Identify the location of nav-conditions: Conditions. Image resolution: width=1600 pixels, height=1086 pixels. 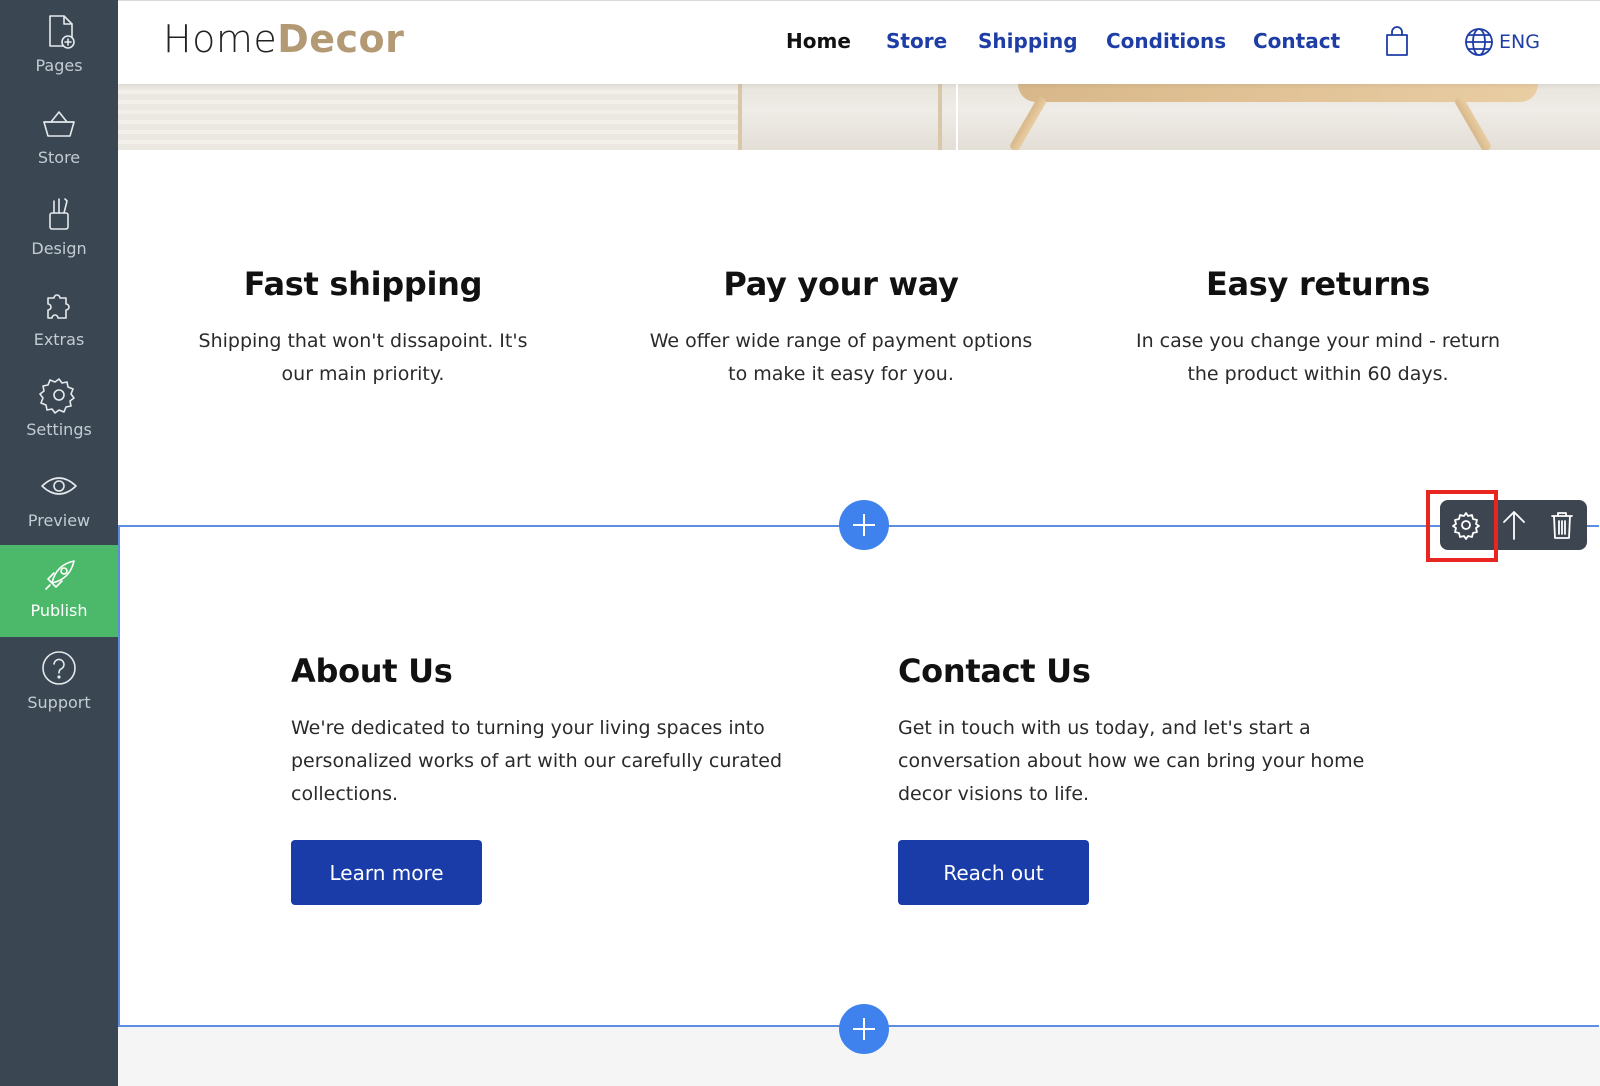
(1166, 41).